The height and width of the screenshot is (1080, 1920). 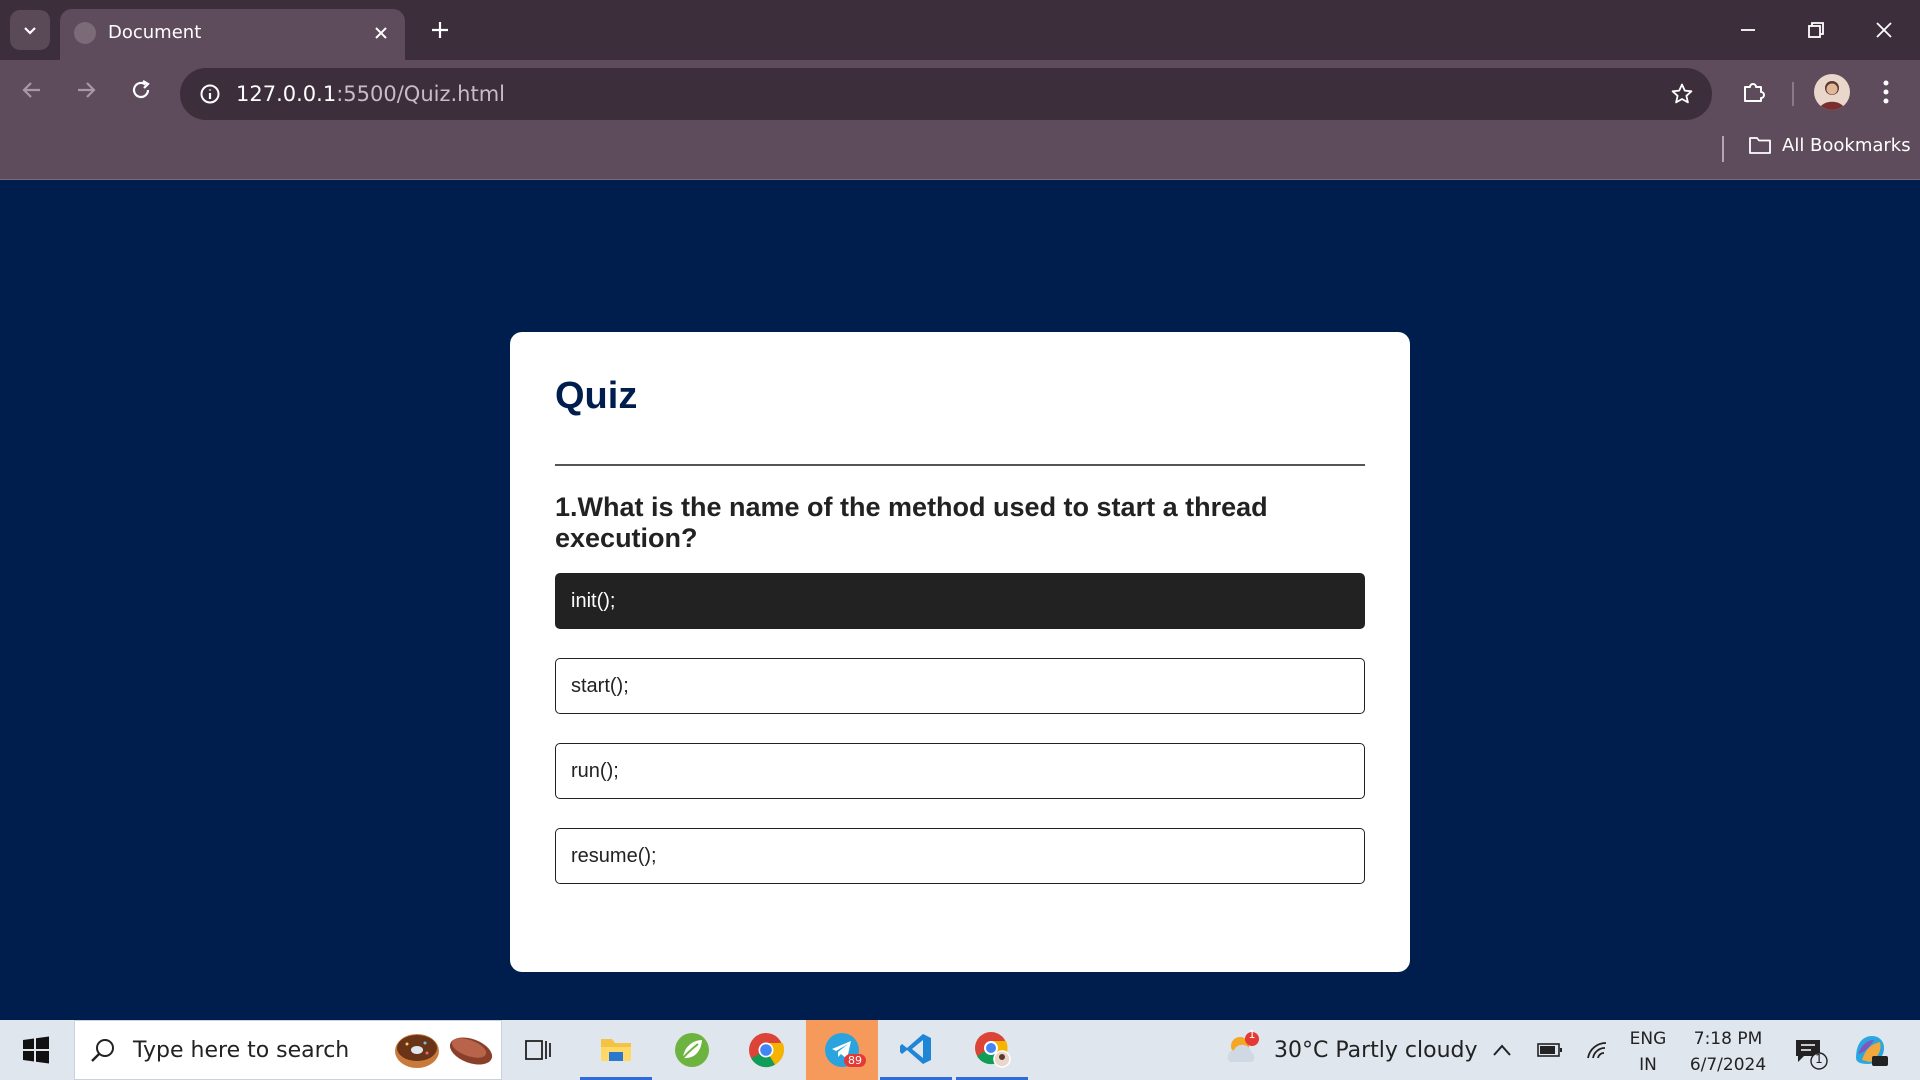 I want to click on windows-logo-icon, so click(x=36, y=1050).